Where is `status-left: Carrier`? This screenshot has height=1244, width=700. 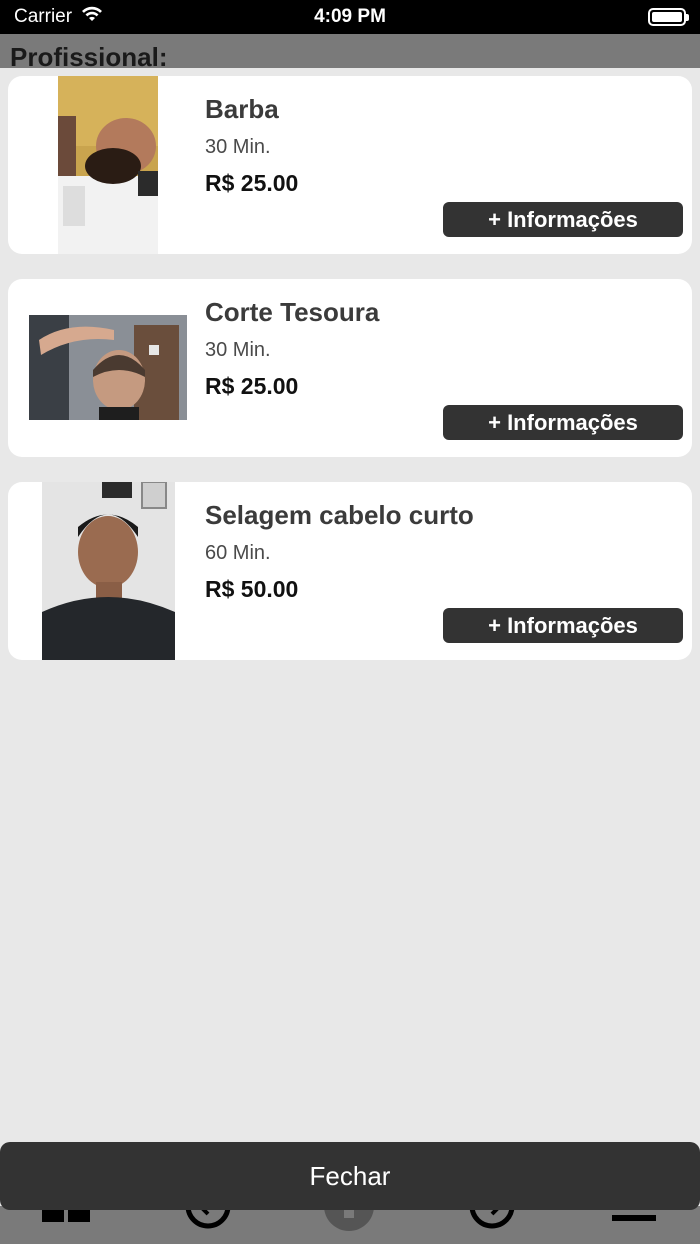
status-left: Carrier is located at coordinates (59, 17).